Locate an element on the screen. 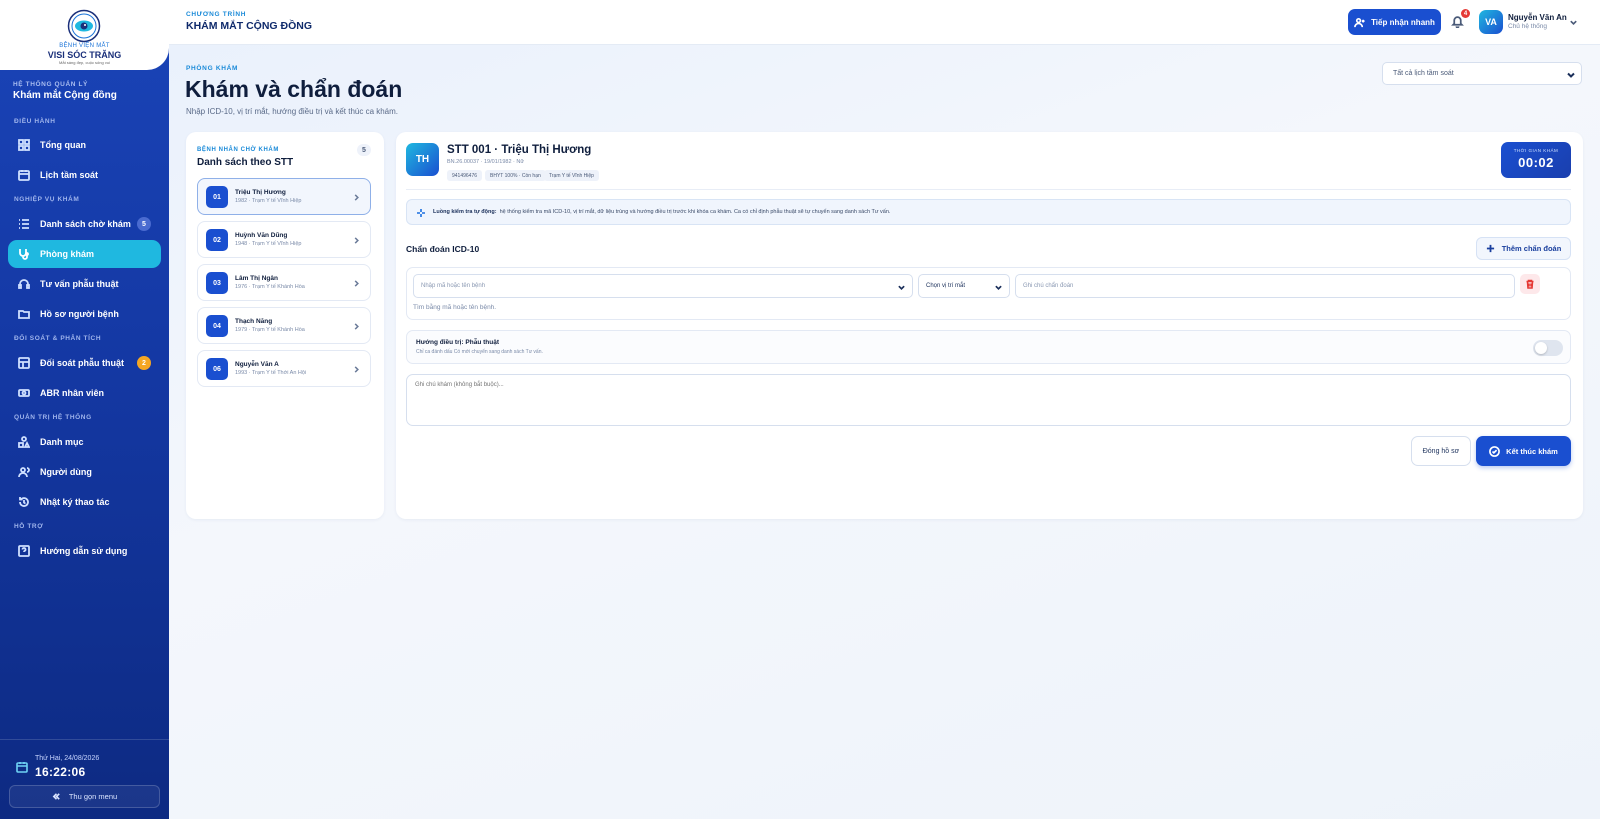 This screenshot has width=1600, height=819. headset-icon is located at coordinates (24, 284).